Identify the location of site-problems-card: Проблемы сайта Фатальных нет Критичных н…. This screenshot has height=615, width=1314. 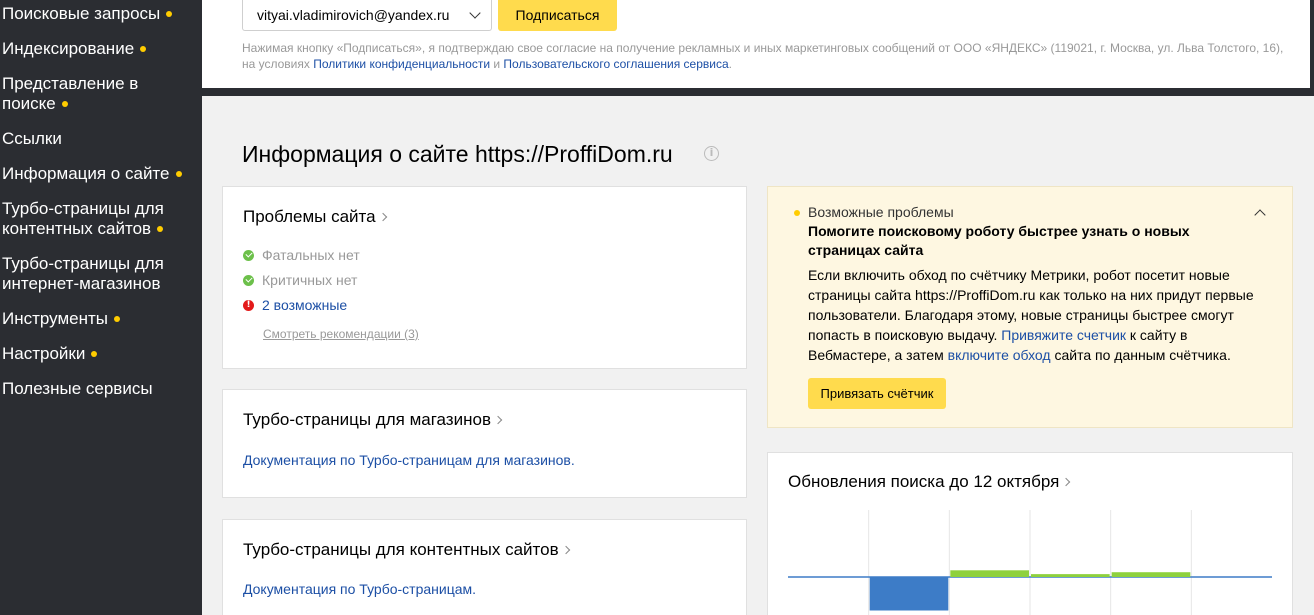
(484, 277).